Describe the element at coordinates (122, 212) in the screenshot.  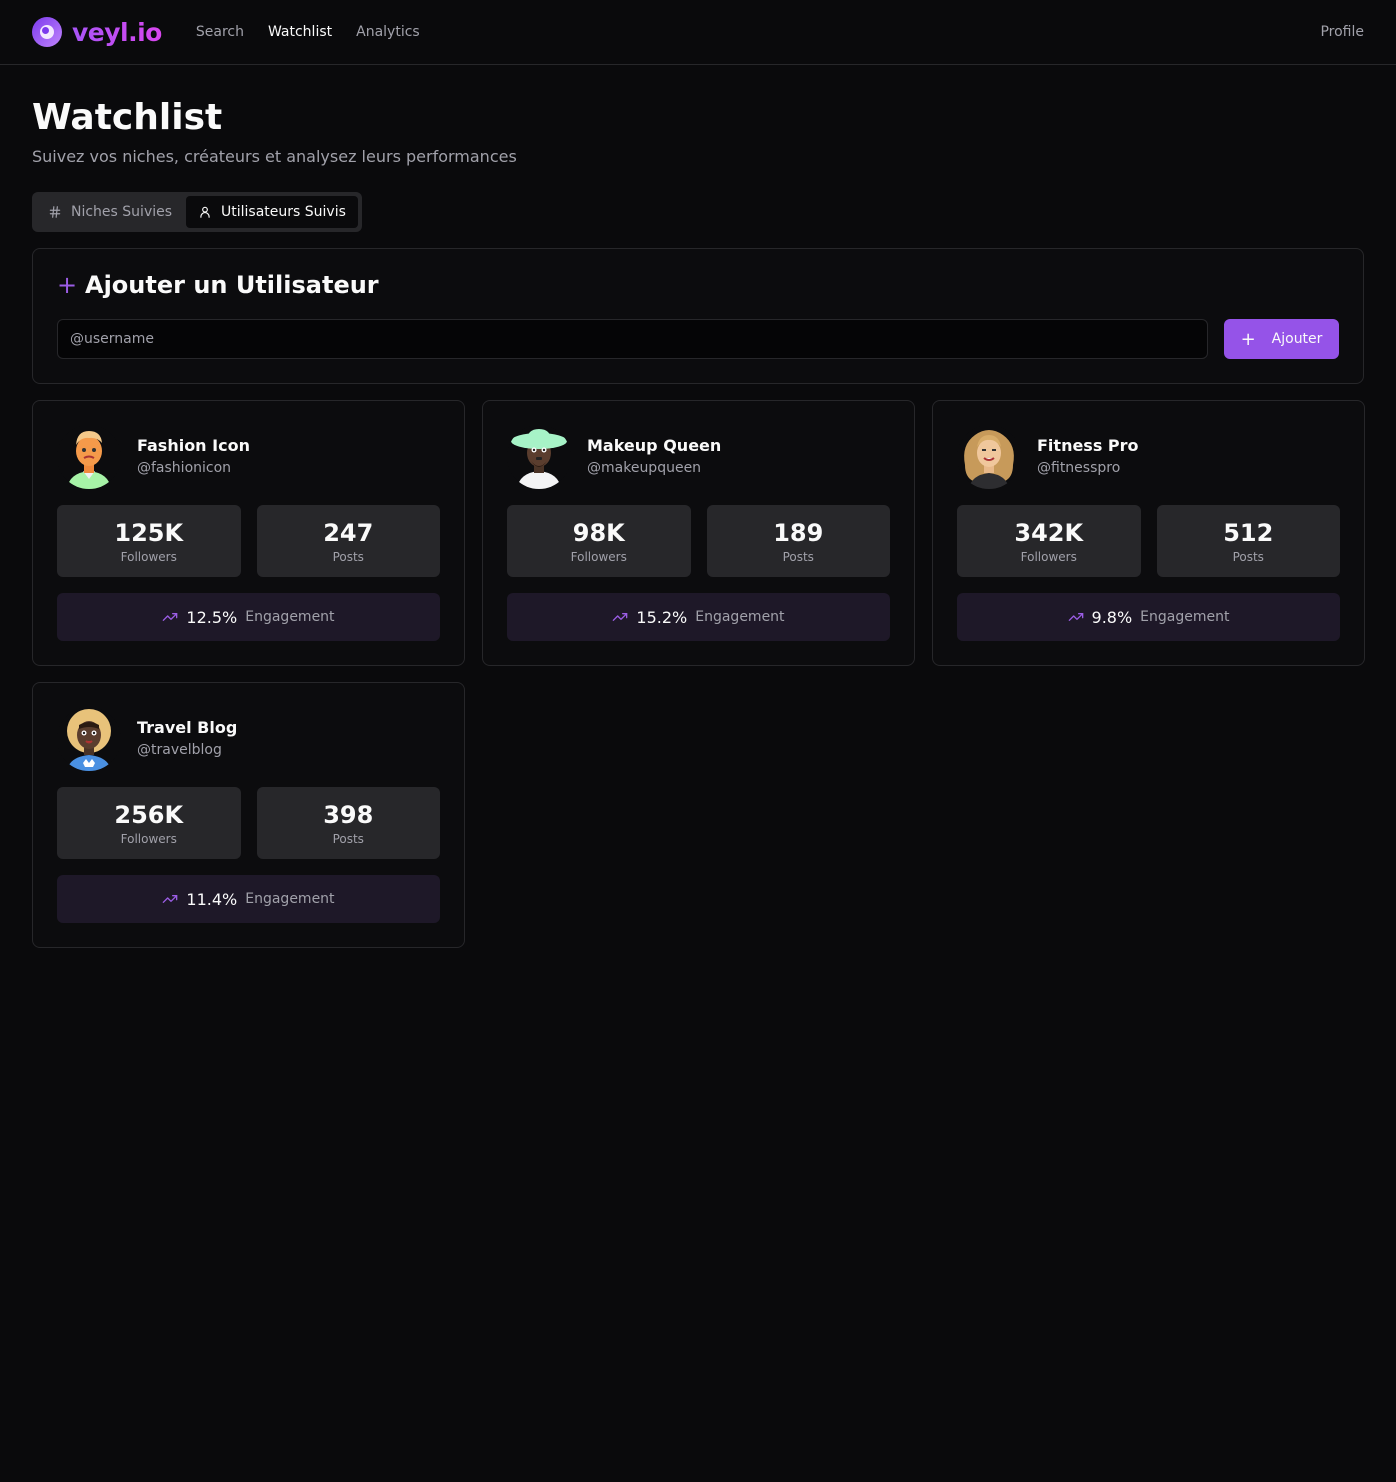
I see `tab-niches-label: Niches Suivies` at that location.